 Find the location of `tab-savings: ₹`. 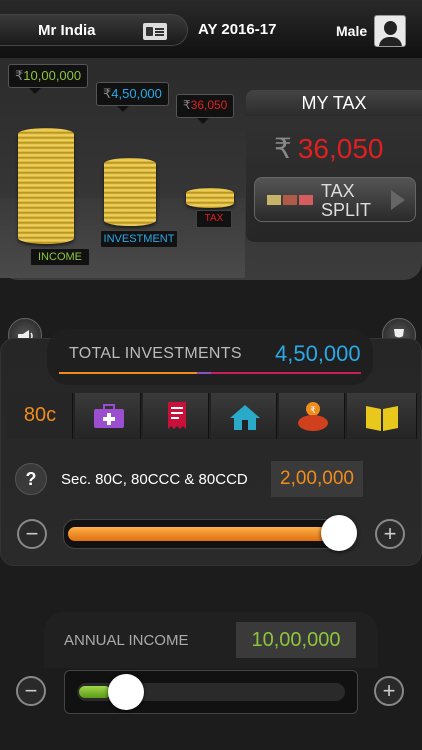

tab-savings: ₹ is located at coordinates (312, 416).